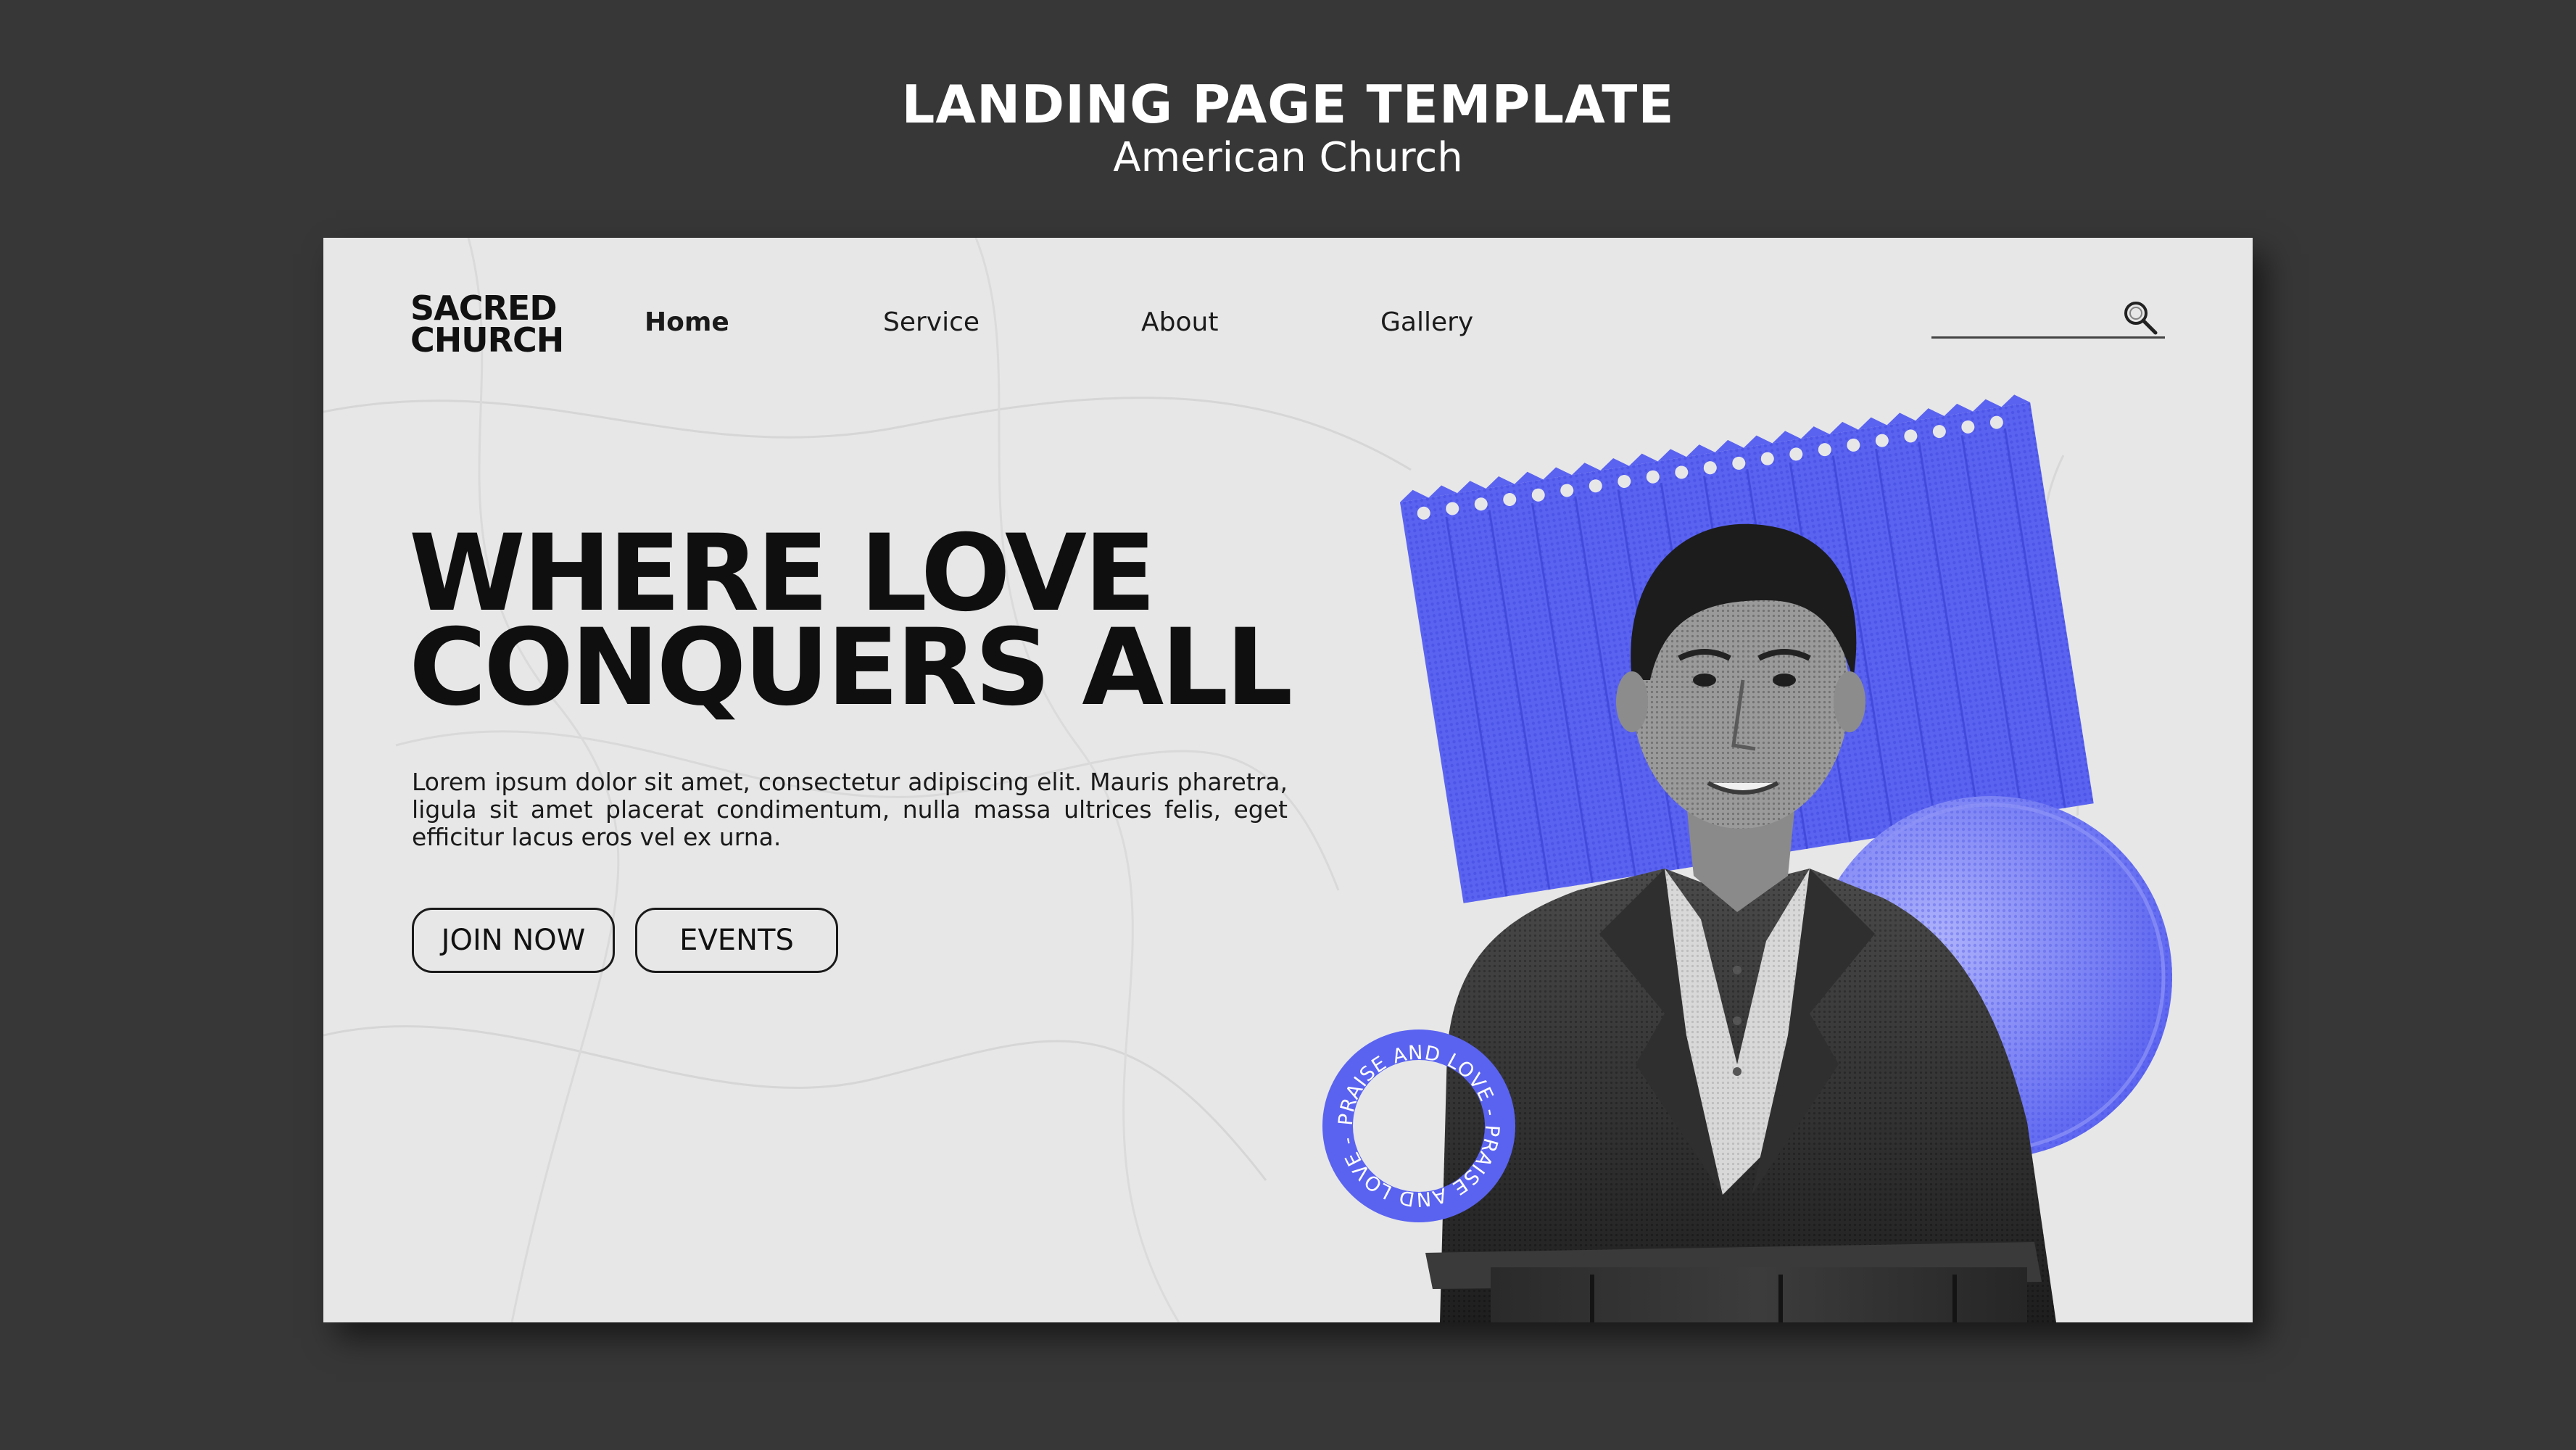 The height and width of the screenshot is (1450, 2576). What do you see at coordinates (2140, 317) in the screenshot?
I see `search-icon` at bounding box center [2140, 317].